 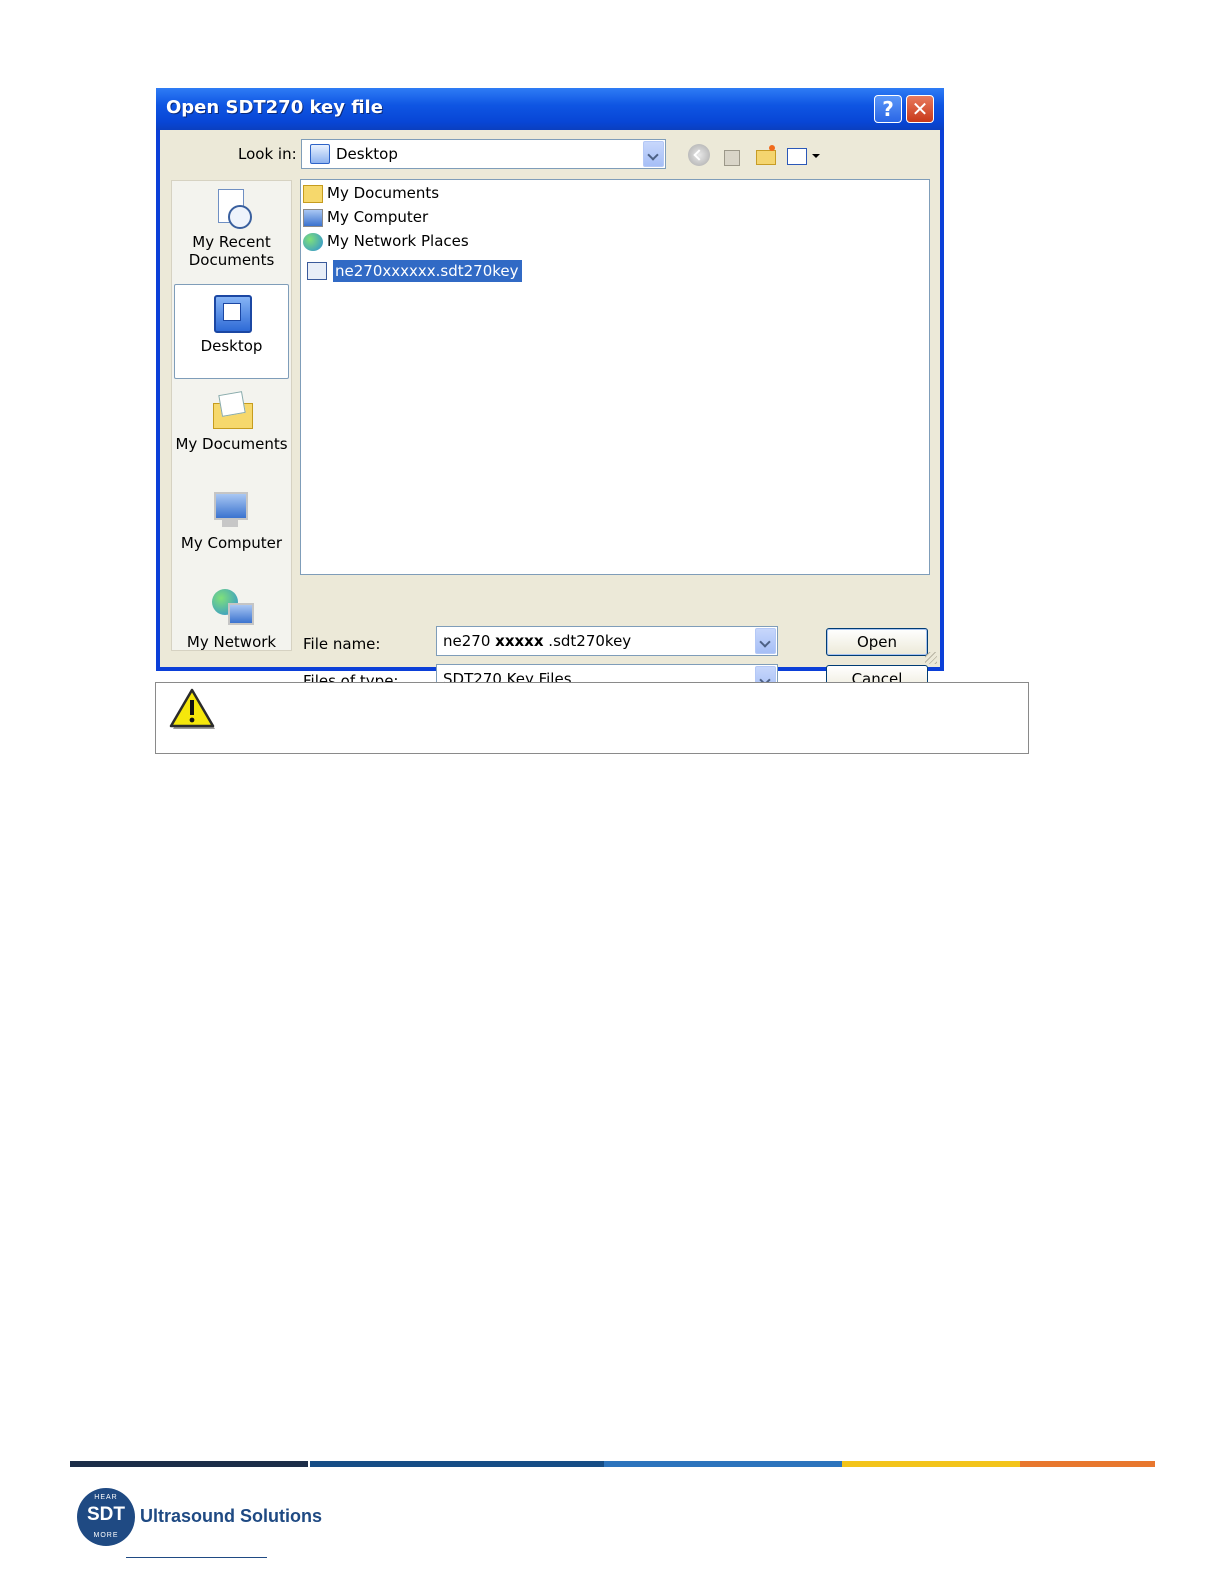 What do you see at coordinates (313, 242) in the screenshot?
I see `network-icon` at bounding box center [313, 242].